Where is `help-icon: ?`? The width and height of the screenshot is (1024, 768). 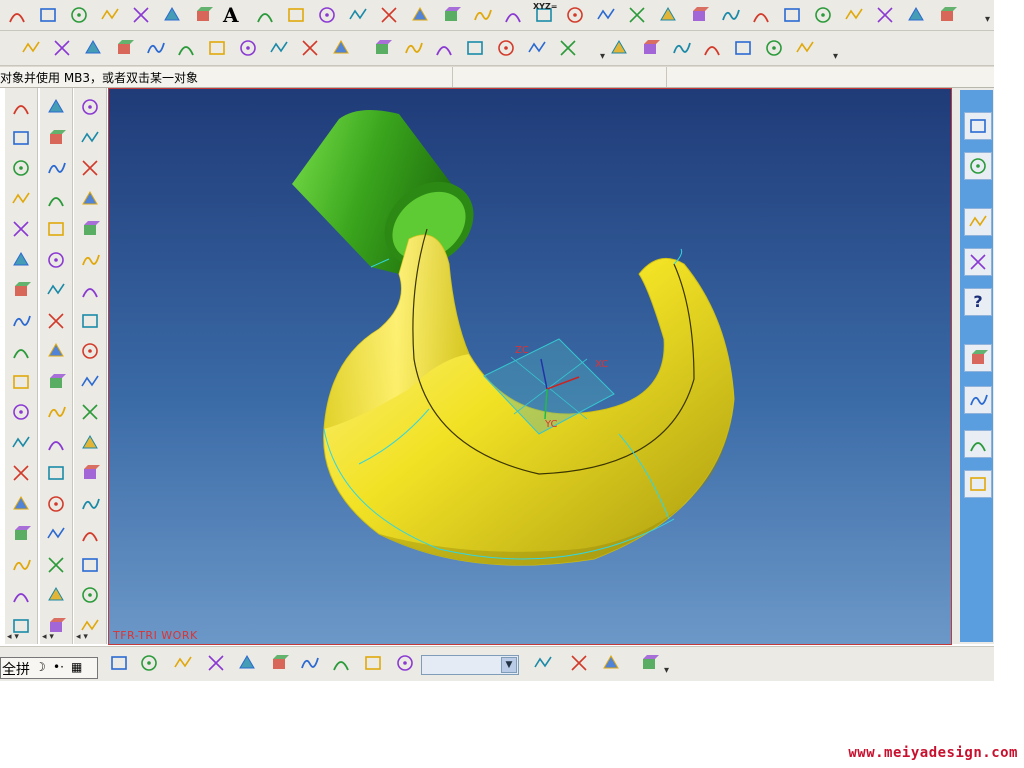
help-icon: ? is located at coordinates (978, 302).